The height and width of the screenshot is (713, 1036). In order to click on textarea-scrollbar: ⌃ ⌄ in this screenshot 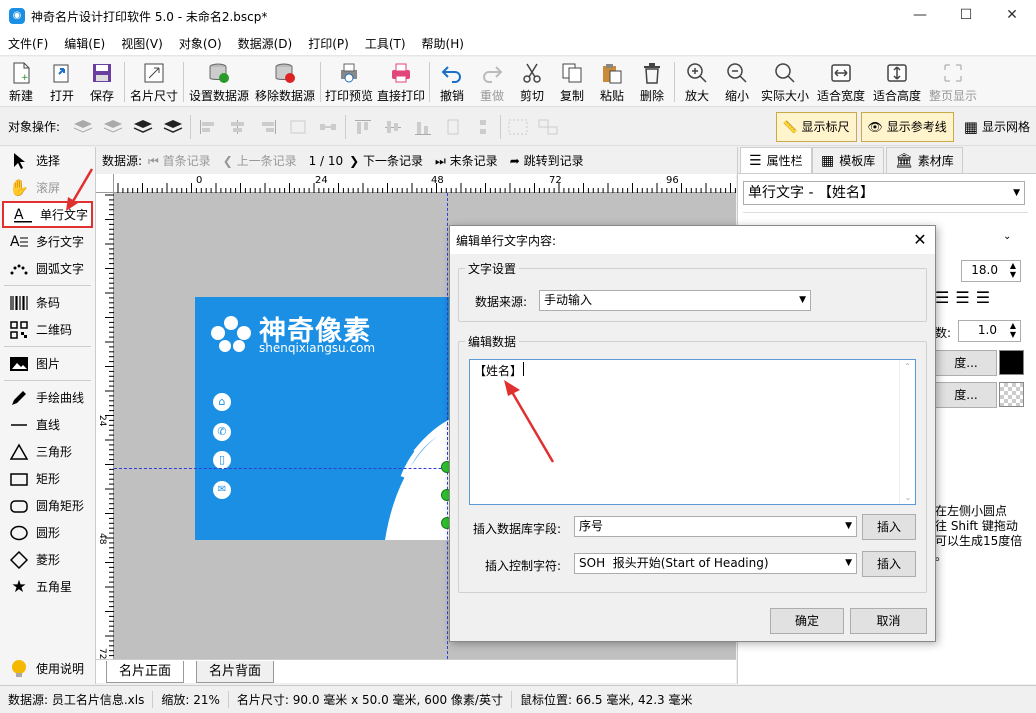, I will do `click(907, 432)`.